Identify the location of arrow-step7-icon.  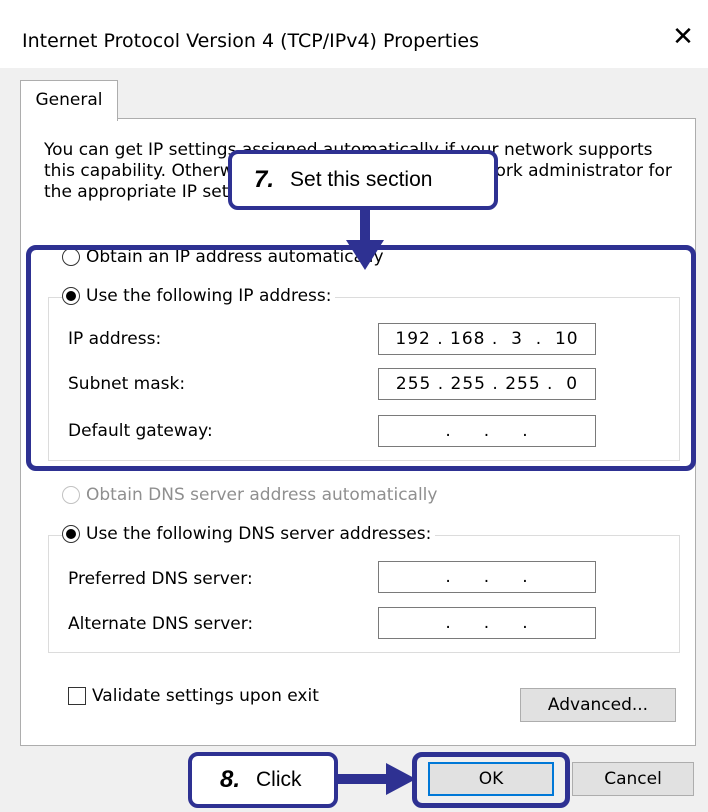
(365, 239).